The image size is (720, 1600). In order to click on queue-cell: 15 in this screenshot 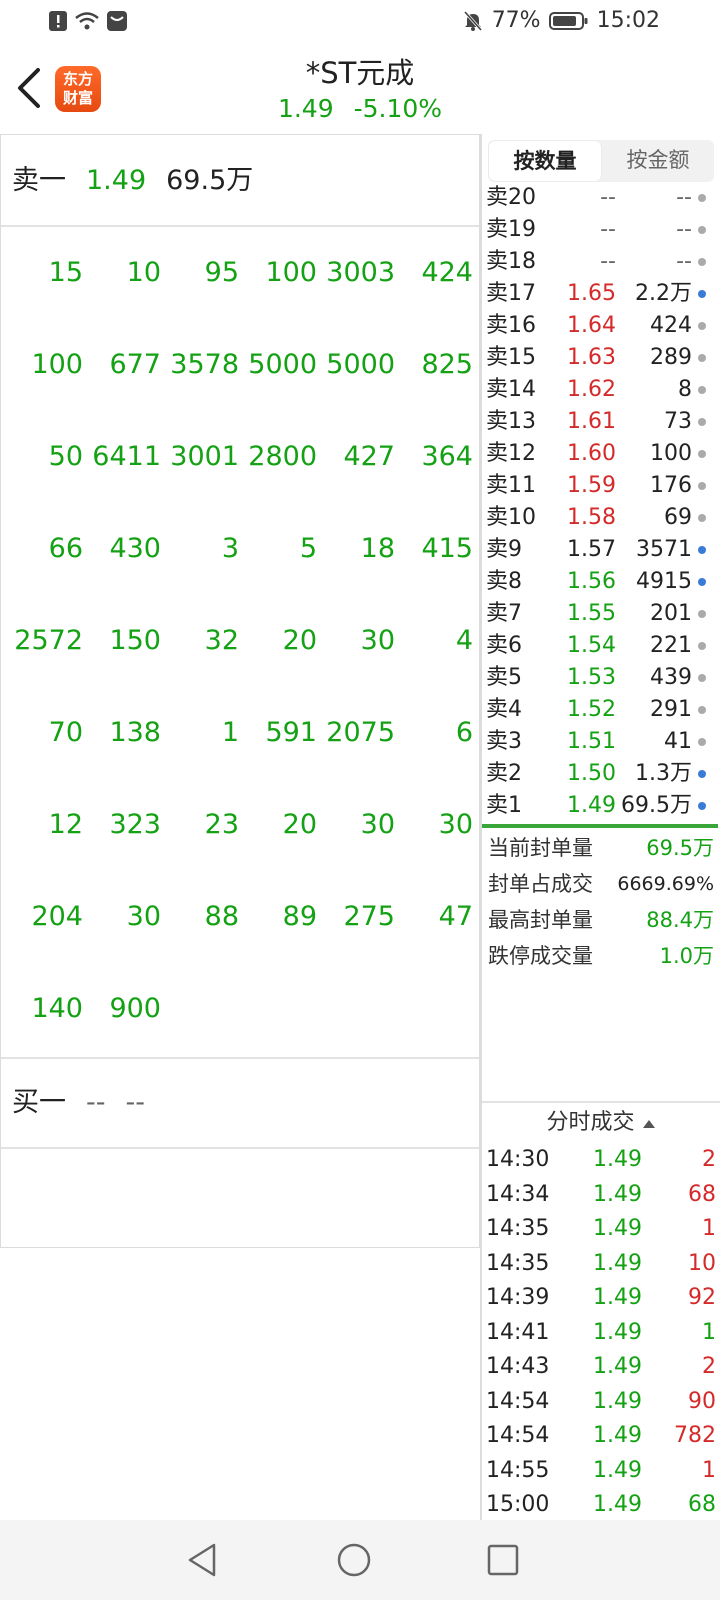, I will do `click(65, 272)`.